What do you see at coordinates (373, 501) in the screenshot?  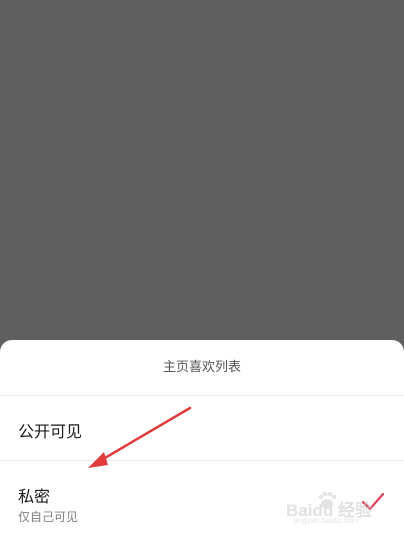 I see `check-icon` at bounding box center [373, 501].